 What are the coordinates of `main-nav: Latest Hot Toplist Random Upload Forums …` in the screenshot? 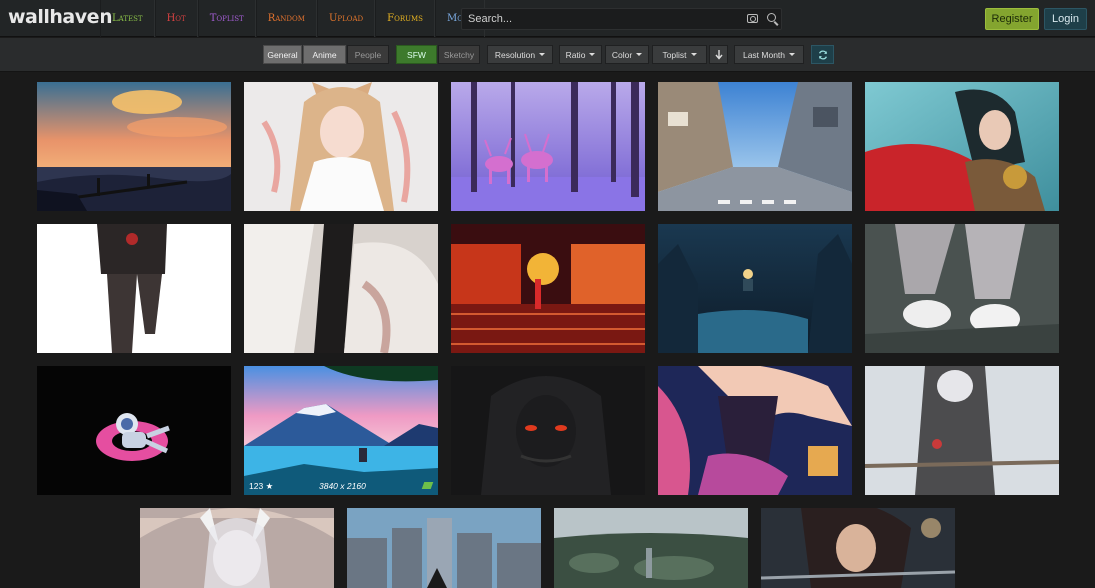 It's located at (293, 18).